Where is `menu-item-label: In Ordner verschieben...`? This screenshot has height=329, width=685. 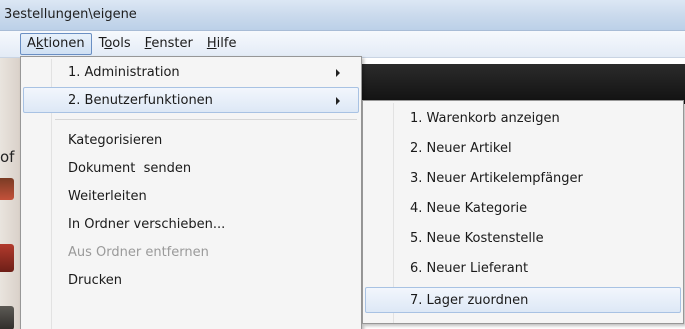
menu-item-label: In Ordner verschieben... is located at coordinates (147, 224).